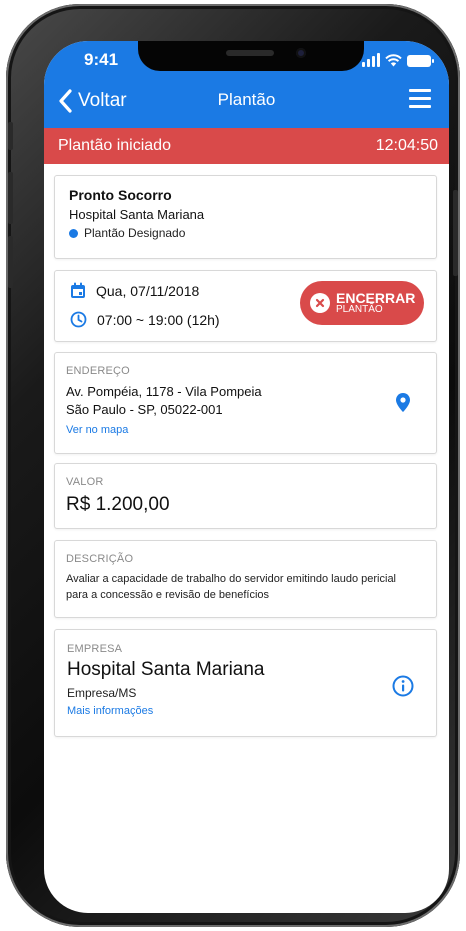 The image size is (466, 931). I want to click on volume-up-button, so click(10, 198).